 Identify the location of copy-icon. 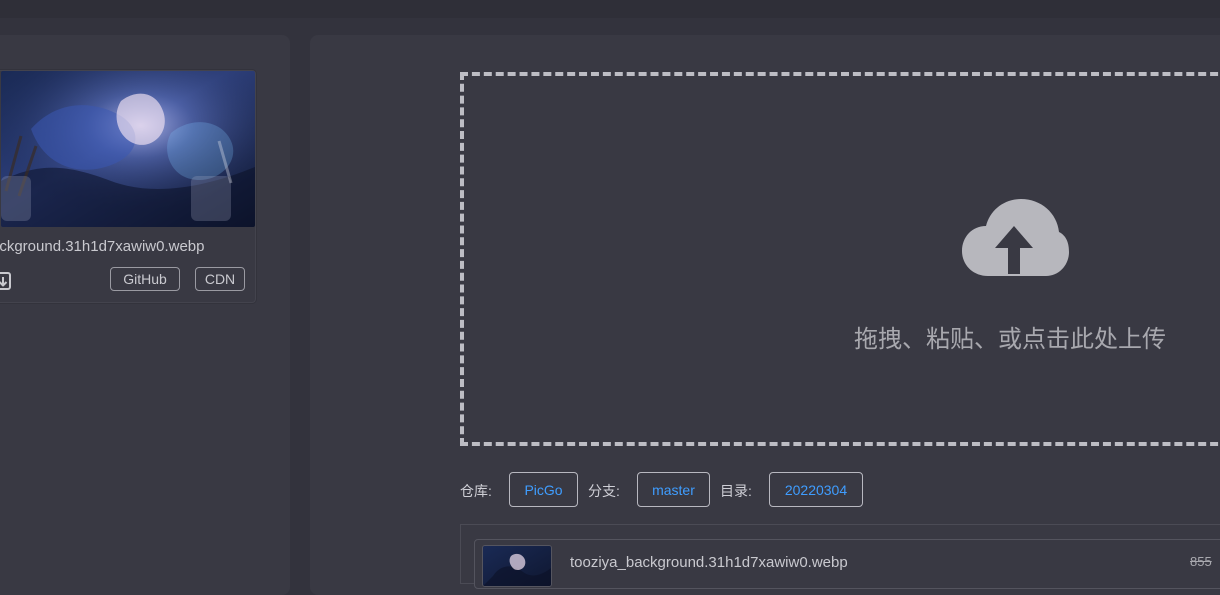
(9, 281).